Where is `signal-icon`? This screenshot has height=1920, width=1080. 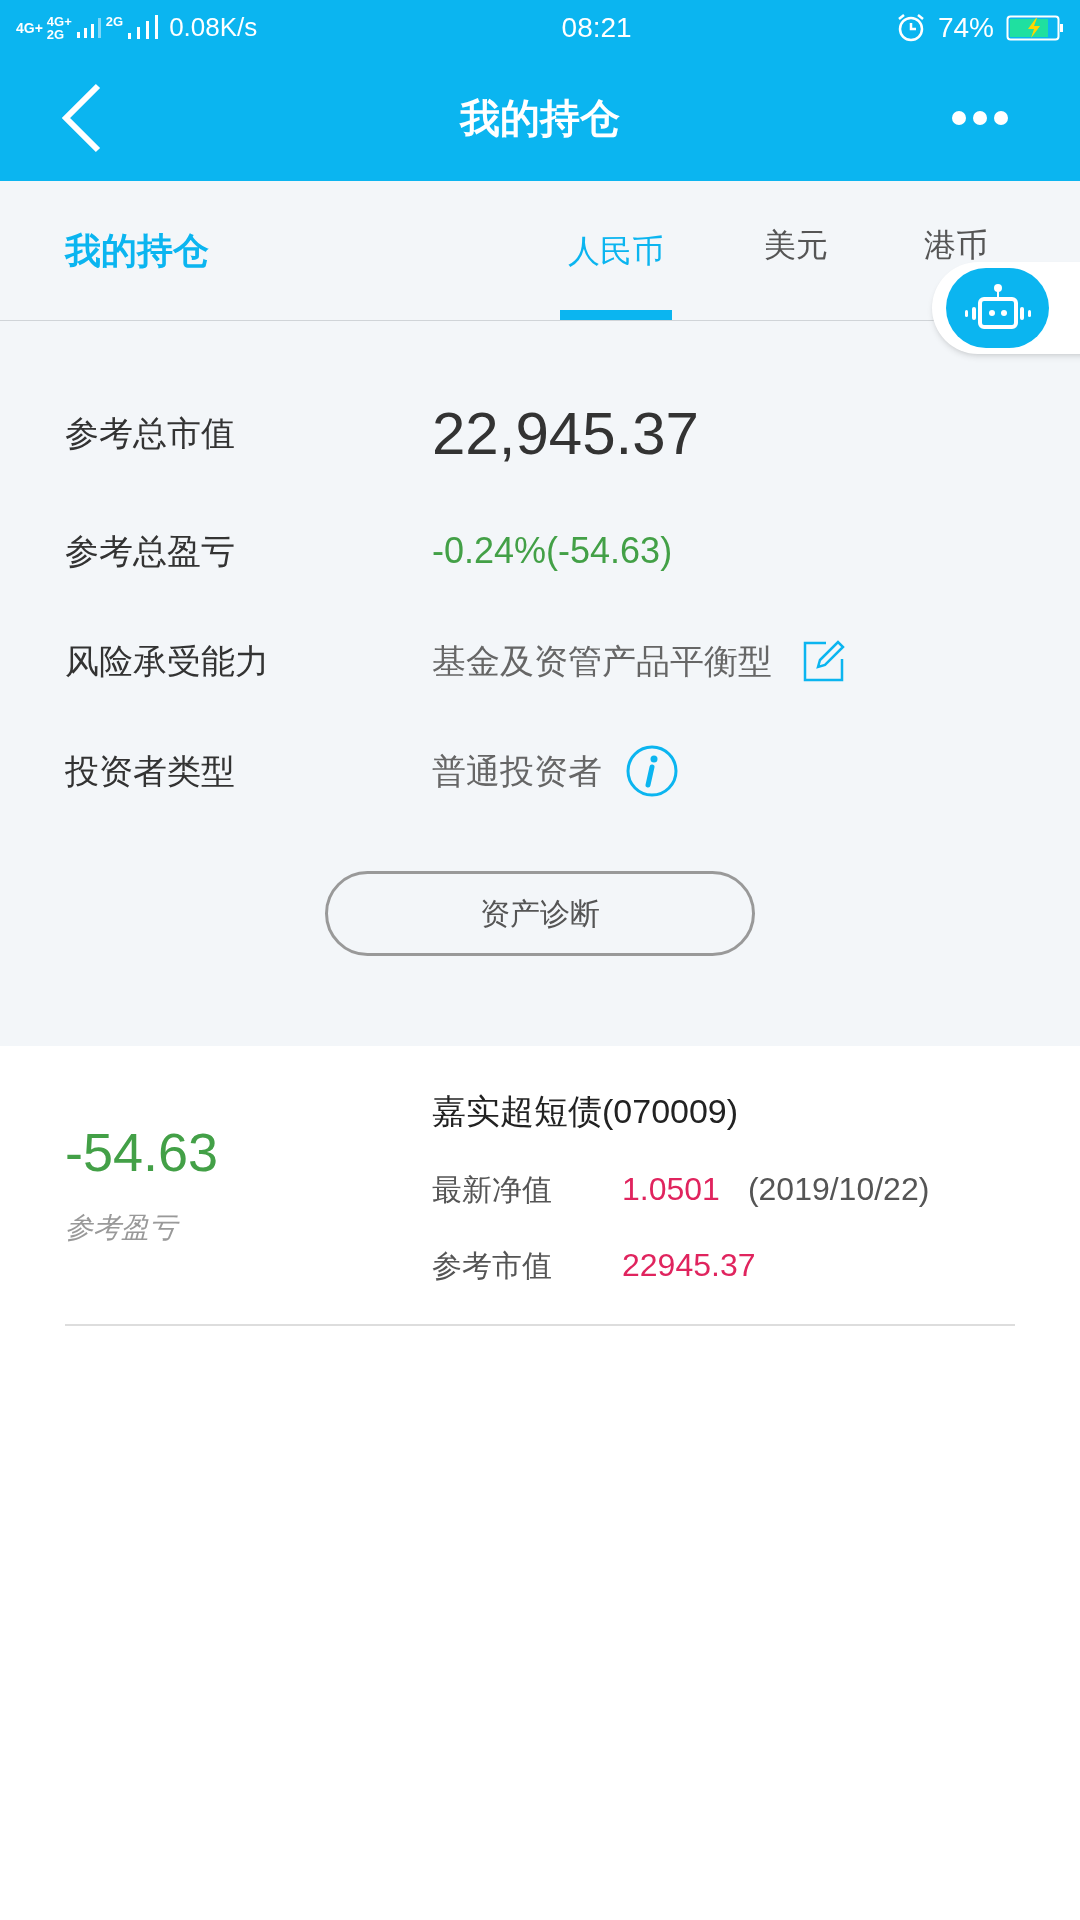
signal-icon is located at coordinates (88, 27).